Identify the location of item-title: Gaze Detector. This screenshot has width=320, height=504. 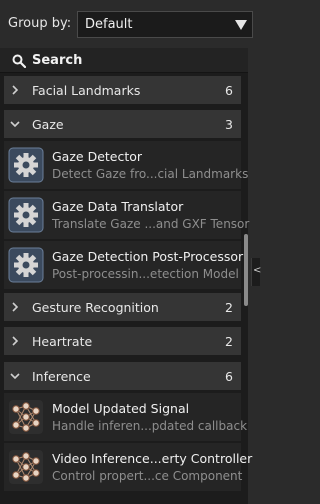
(97, 156).